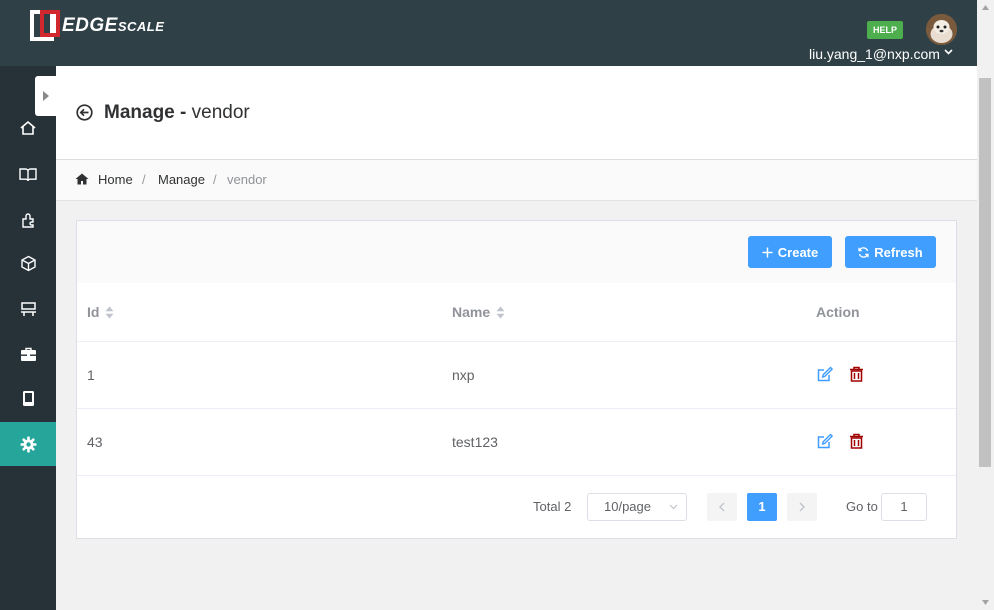 The width and height of the screenshot is (994, 610). What do you see at coordinates (181, 179) in the screenshot?
I see `breadcrumb-manage: Manage` at bounding box center [181, 179].